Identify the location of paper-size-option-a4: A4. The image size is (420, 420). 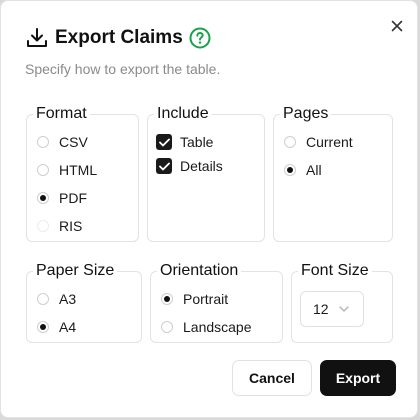
(56, 327).